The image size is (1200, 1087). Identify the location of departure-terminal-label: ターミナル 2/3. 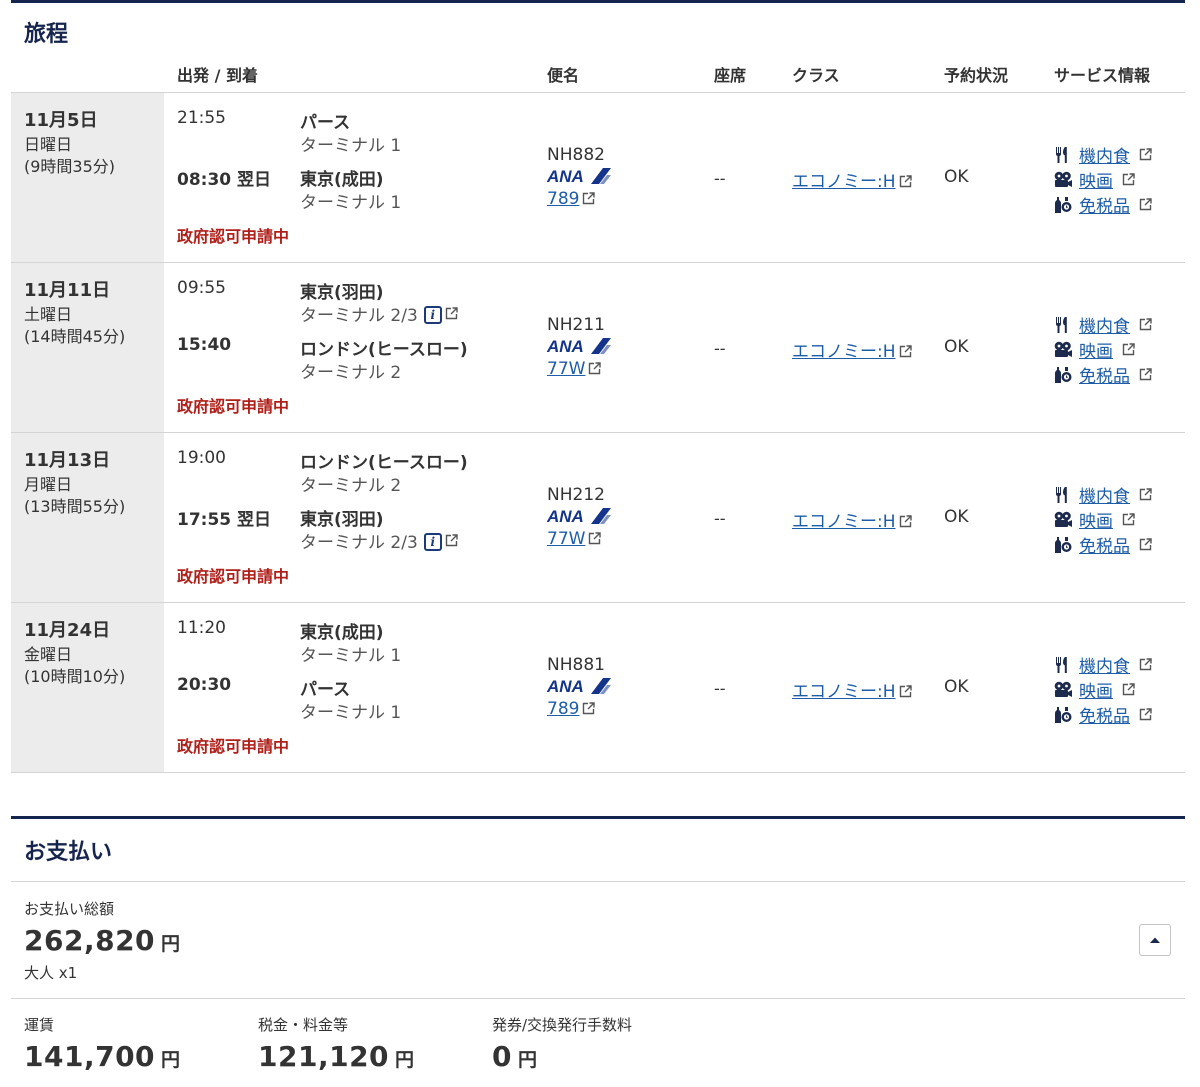
(359, 316).